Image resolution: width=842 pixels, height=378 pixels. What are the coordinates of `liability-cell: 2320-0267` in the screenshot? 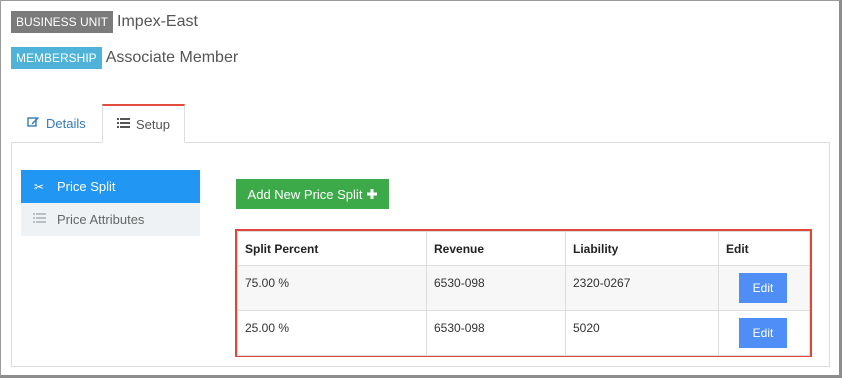 It's located at (642, 288).